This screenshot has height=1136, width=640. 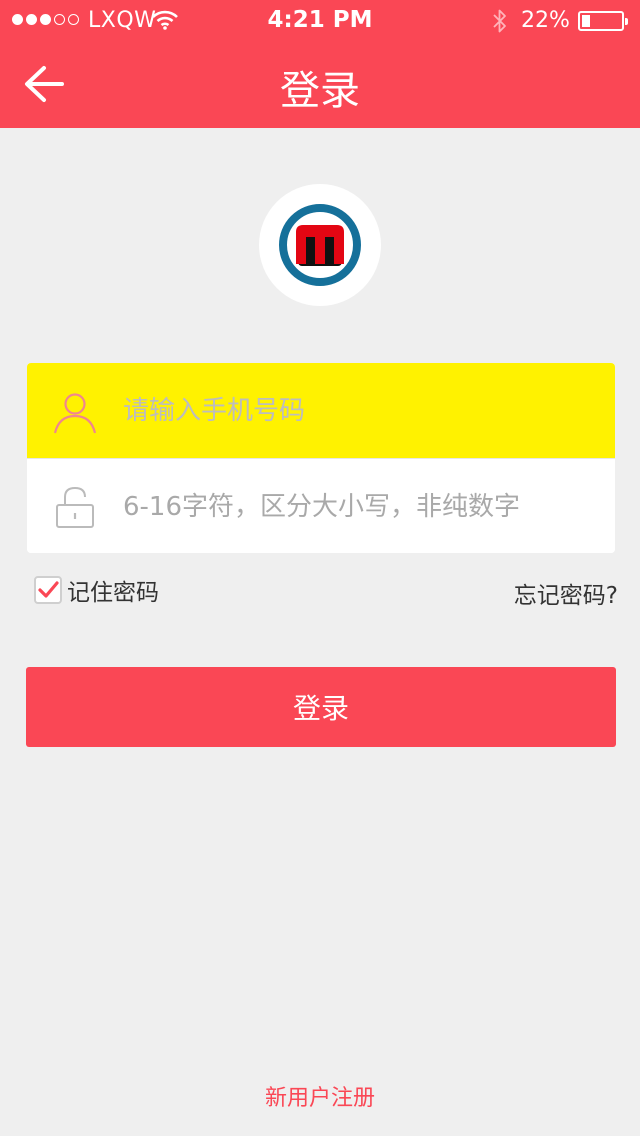 I want to click on user-icon, so click(x=75, y=413).